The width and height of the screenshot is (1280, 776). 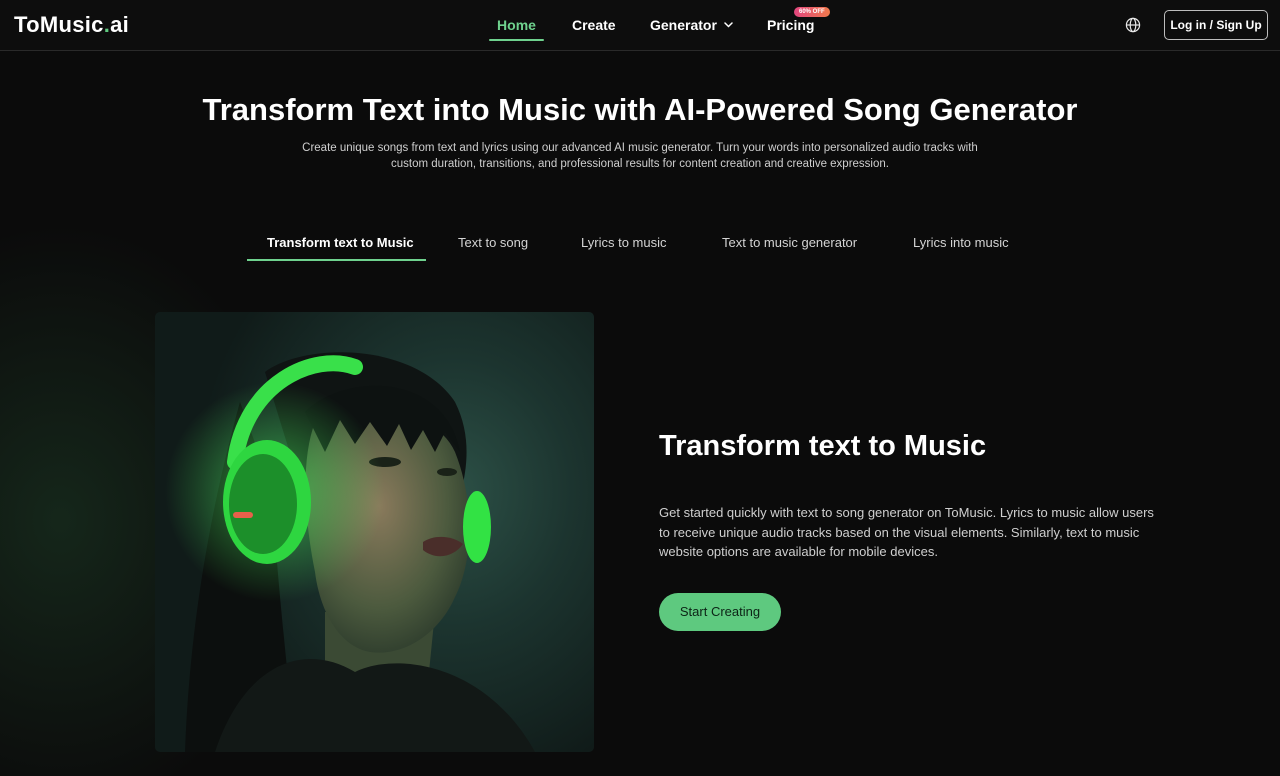 What do you see at coordinates (594, 25) in the screenshot?
I see `nav-create: Create` at bounding box center [594, 25].